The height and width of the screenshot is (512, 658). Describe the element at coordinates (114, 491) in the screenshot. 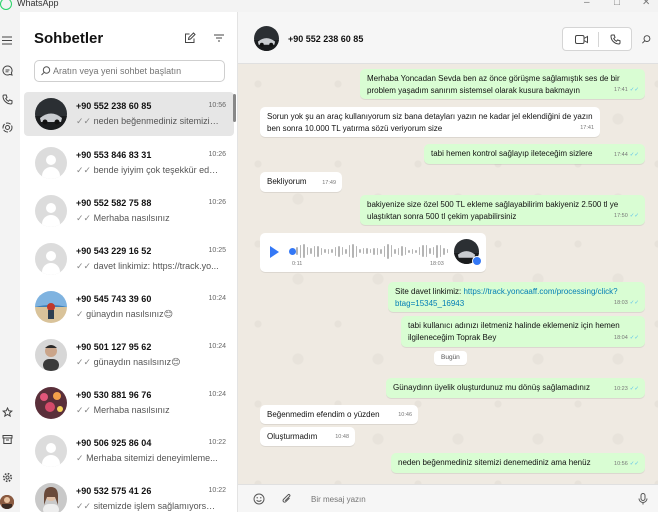

I see `chat-name: +90 532 575 41 26` at that location.